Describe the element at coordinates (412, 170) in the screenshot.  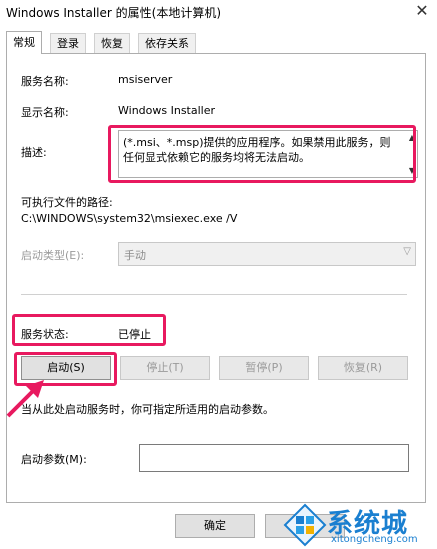
I see `scroll-down-icon: ▼` at that location.